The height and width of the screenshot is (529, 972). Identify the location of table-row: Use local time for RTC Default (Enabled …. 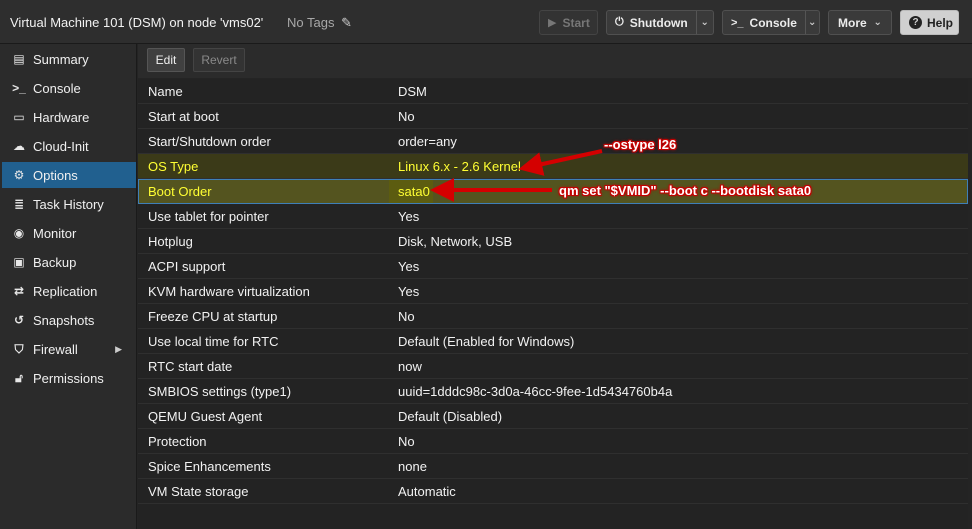
(553, 341).